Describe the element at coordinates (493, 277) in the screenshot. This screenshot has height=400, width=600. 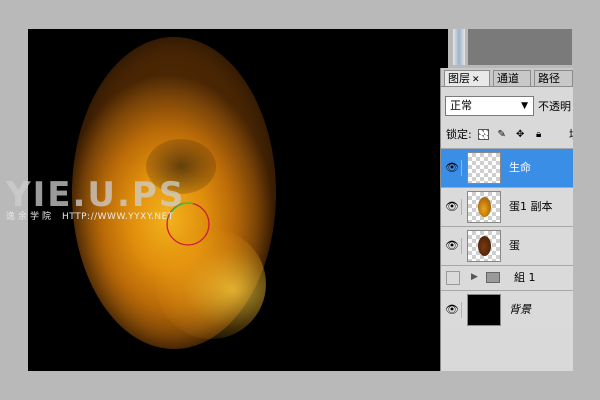
I see `folder-icon` at that location.